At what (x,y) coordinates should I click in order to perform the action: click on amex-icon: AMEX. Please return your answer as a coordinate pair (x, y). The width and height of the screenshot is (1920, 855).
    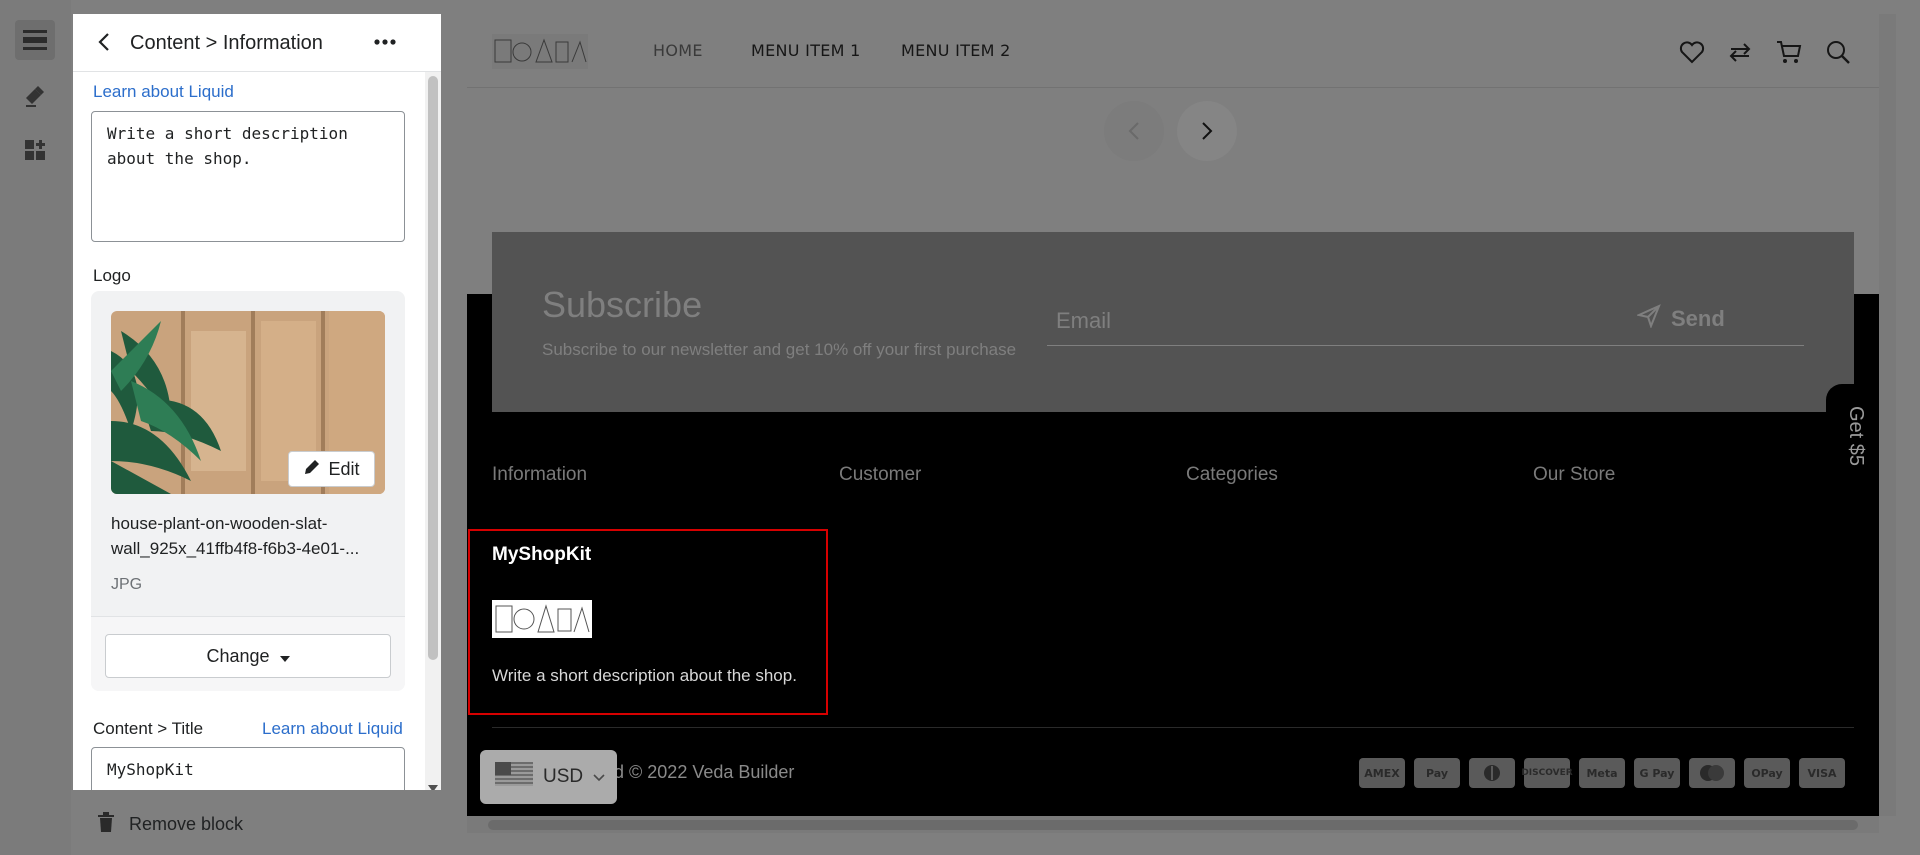
    Looking at the image, I should click on (1382, 773).